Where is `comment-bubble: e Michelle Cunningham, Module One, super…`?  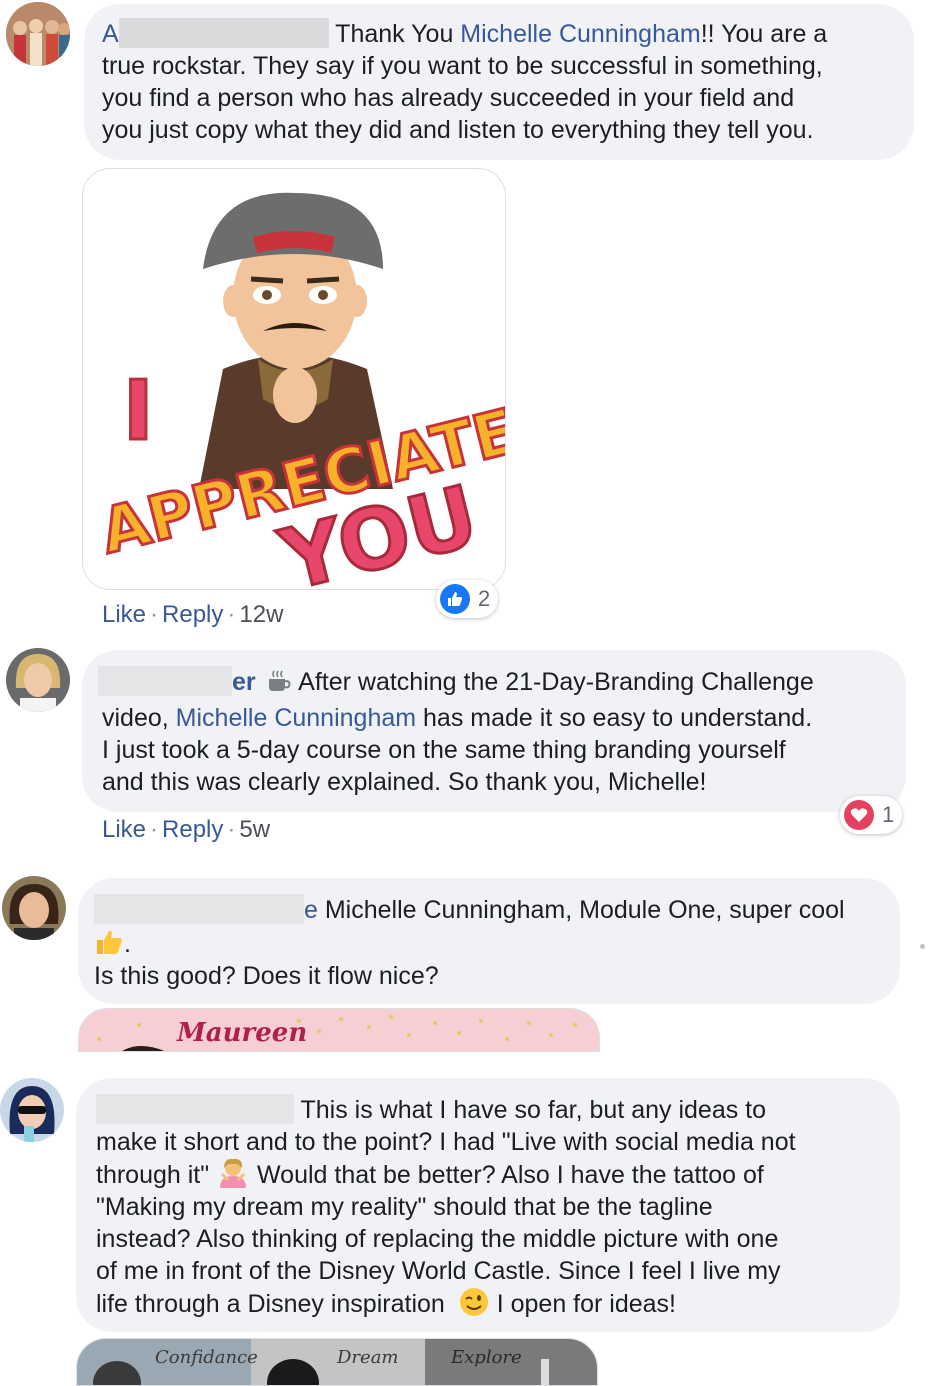
comment-bubble: e Michelle Cunningham, Module One, super… is located at coordinates (489, 941).